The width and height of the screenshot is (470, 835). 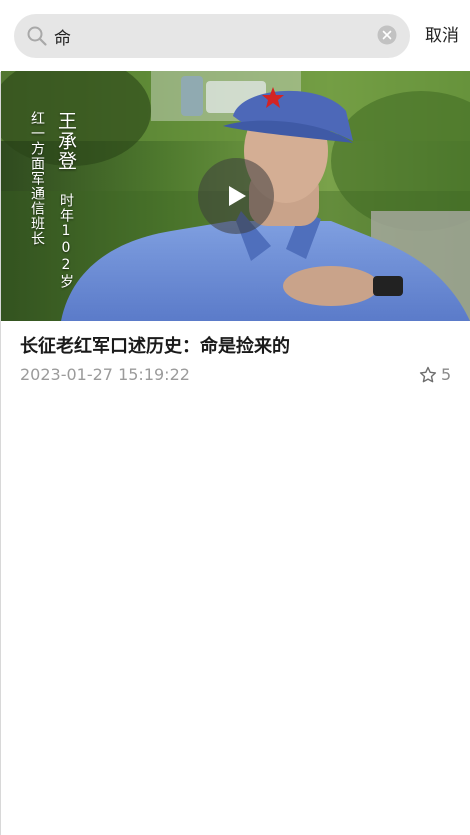 What do you see at coordinates (442, 36) in the screenshot?
I see `cancel-button: 取消` at bounding box center [442, 36].